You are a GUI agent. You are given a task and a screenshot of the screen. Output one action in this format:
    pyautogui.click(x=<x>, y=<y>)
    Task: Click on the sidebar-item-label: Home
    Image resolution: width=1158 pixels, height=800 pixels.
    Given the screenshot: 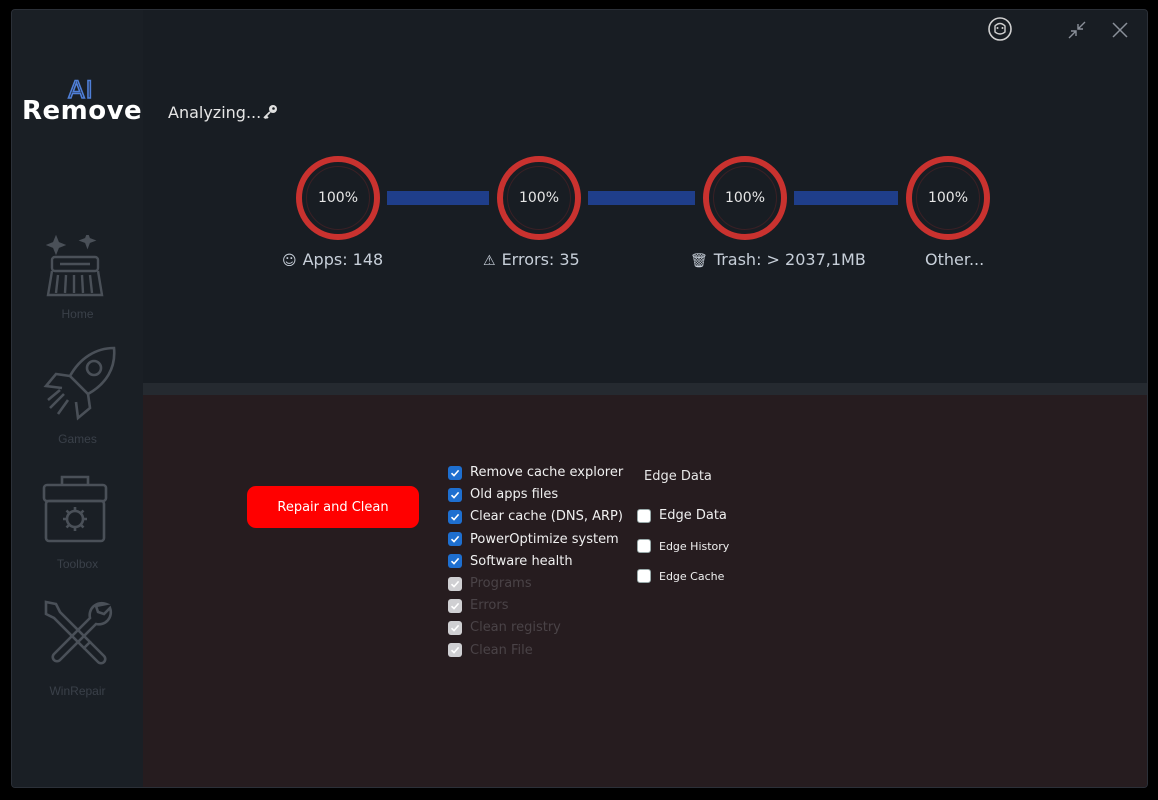 What is the action you would take?
    pyautogui.click(x=77, y=314)
    